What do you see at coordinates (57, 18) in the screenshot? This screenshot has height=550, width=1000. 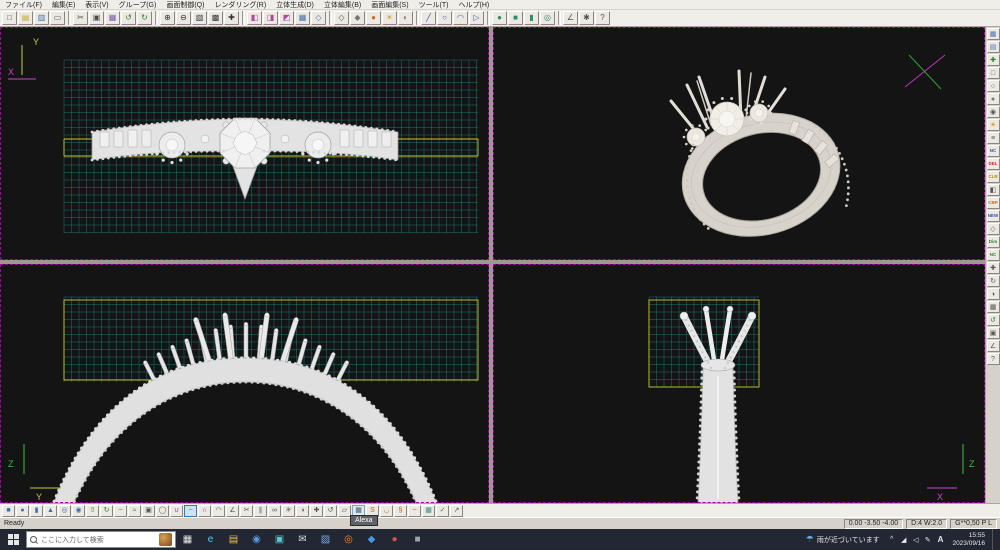 I see `print-icon: ▭` at bounding box center [57, 18].